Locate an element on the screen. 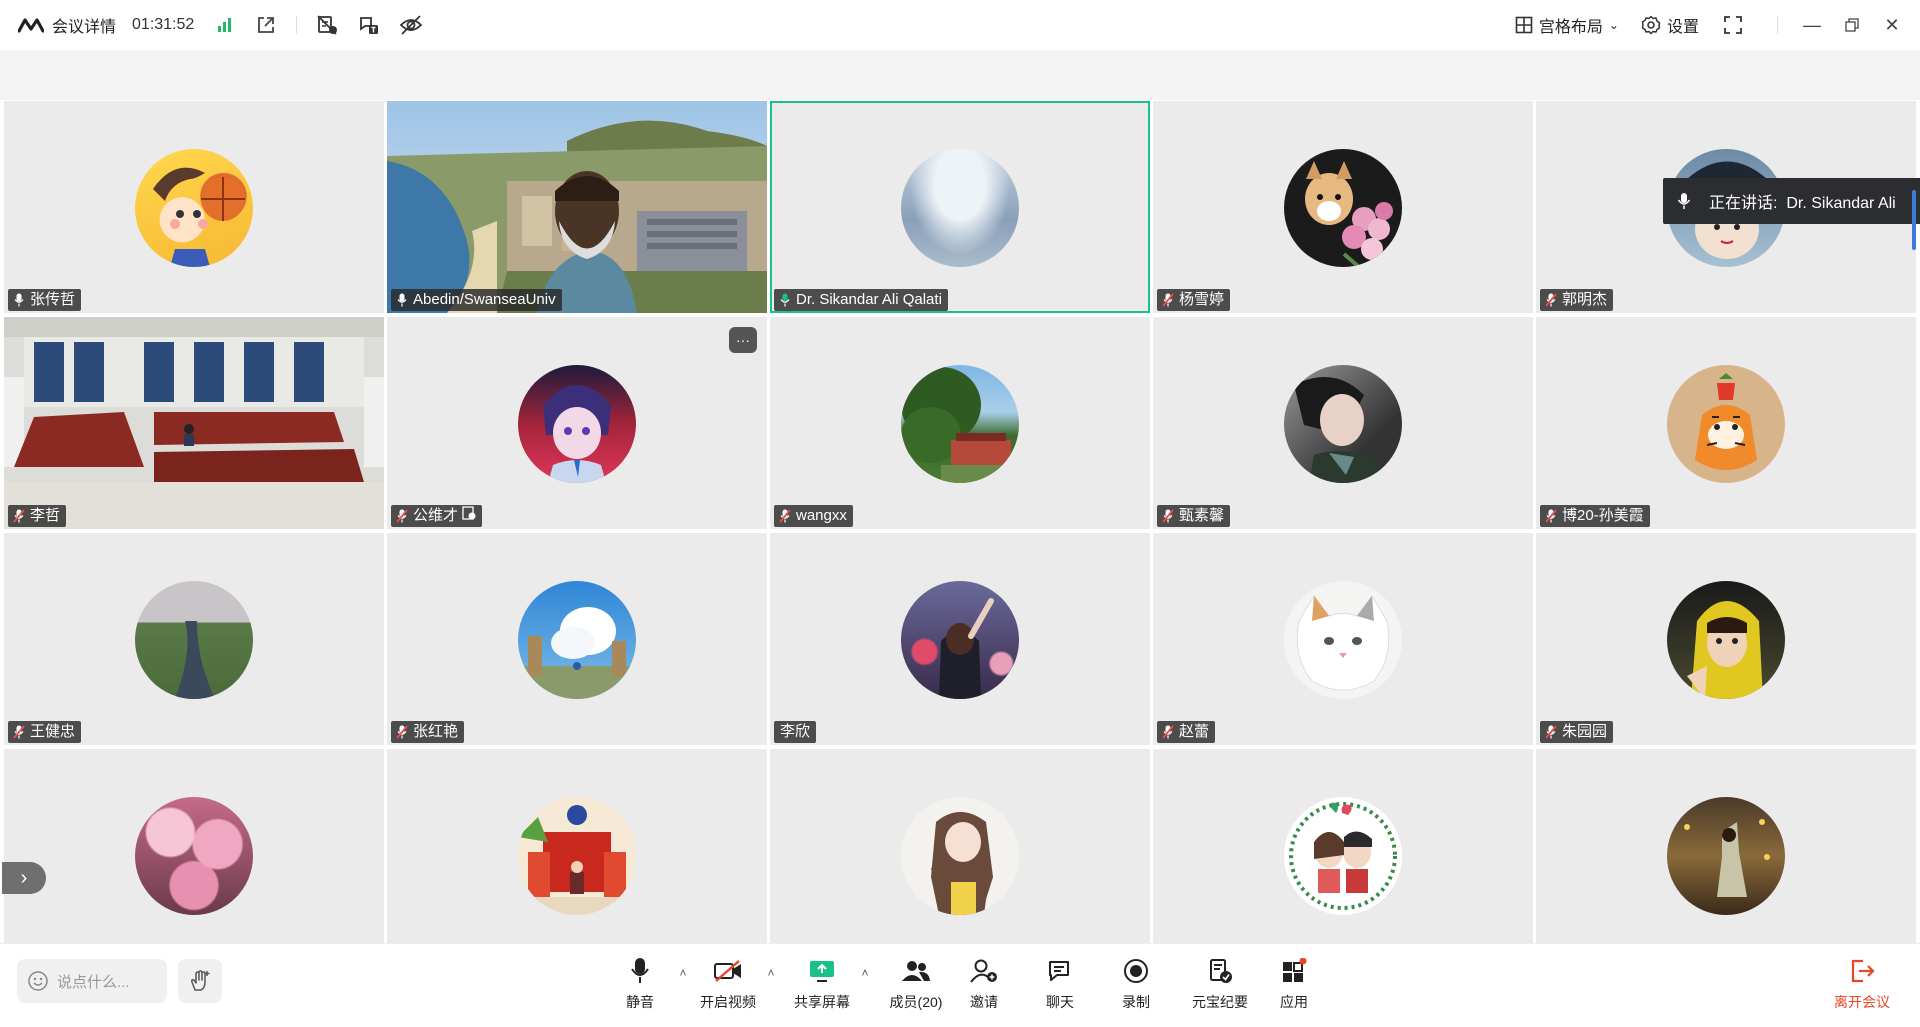  participant-tile: 博20-孙美霞 is located at coordinates (1726, 423).